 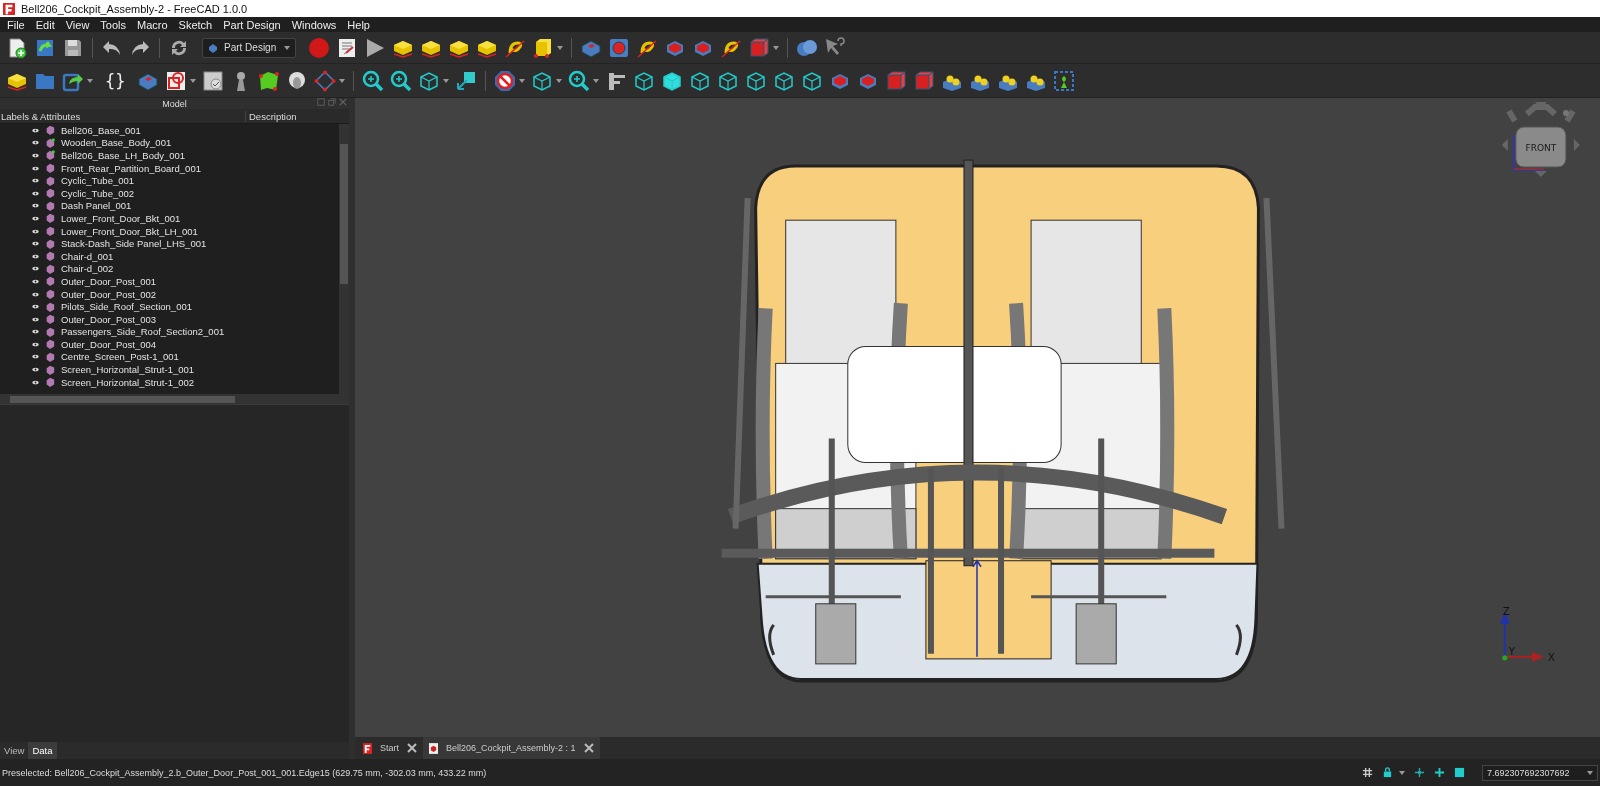 What do you see at coordinates (314, 24) in the screenshot?
I see `menu-item: Windows` at bounding box center [314, 24].